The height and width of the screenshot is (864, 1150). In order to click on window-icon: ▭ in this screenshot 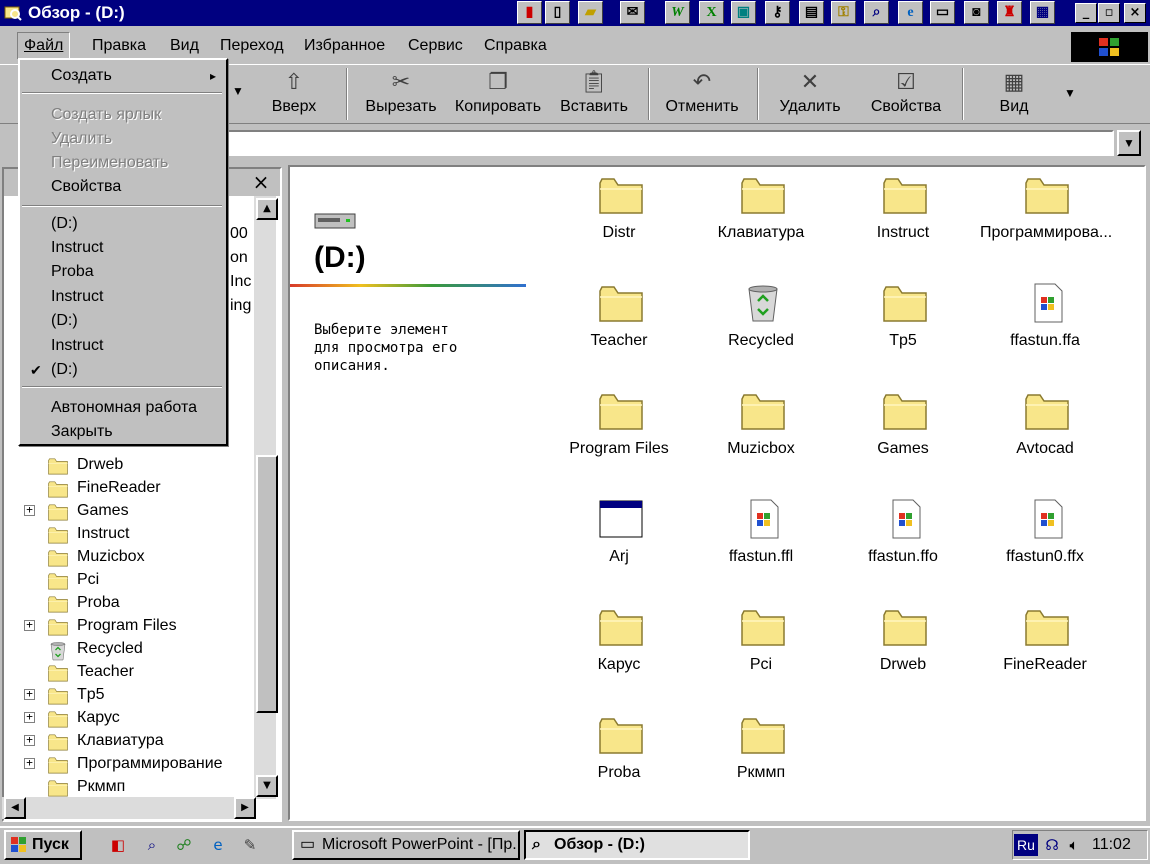, I will do `click(942, 12)`.